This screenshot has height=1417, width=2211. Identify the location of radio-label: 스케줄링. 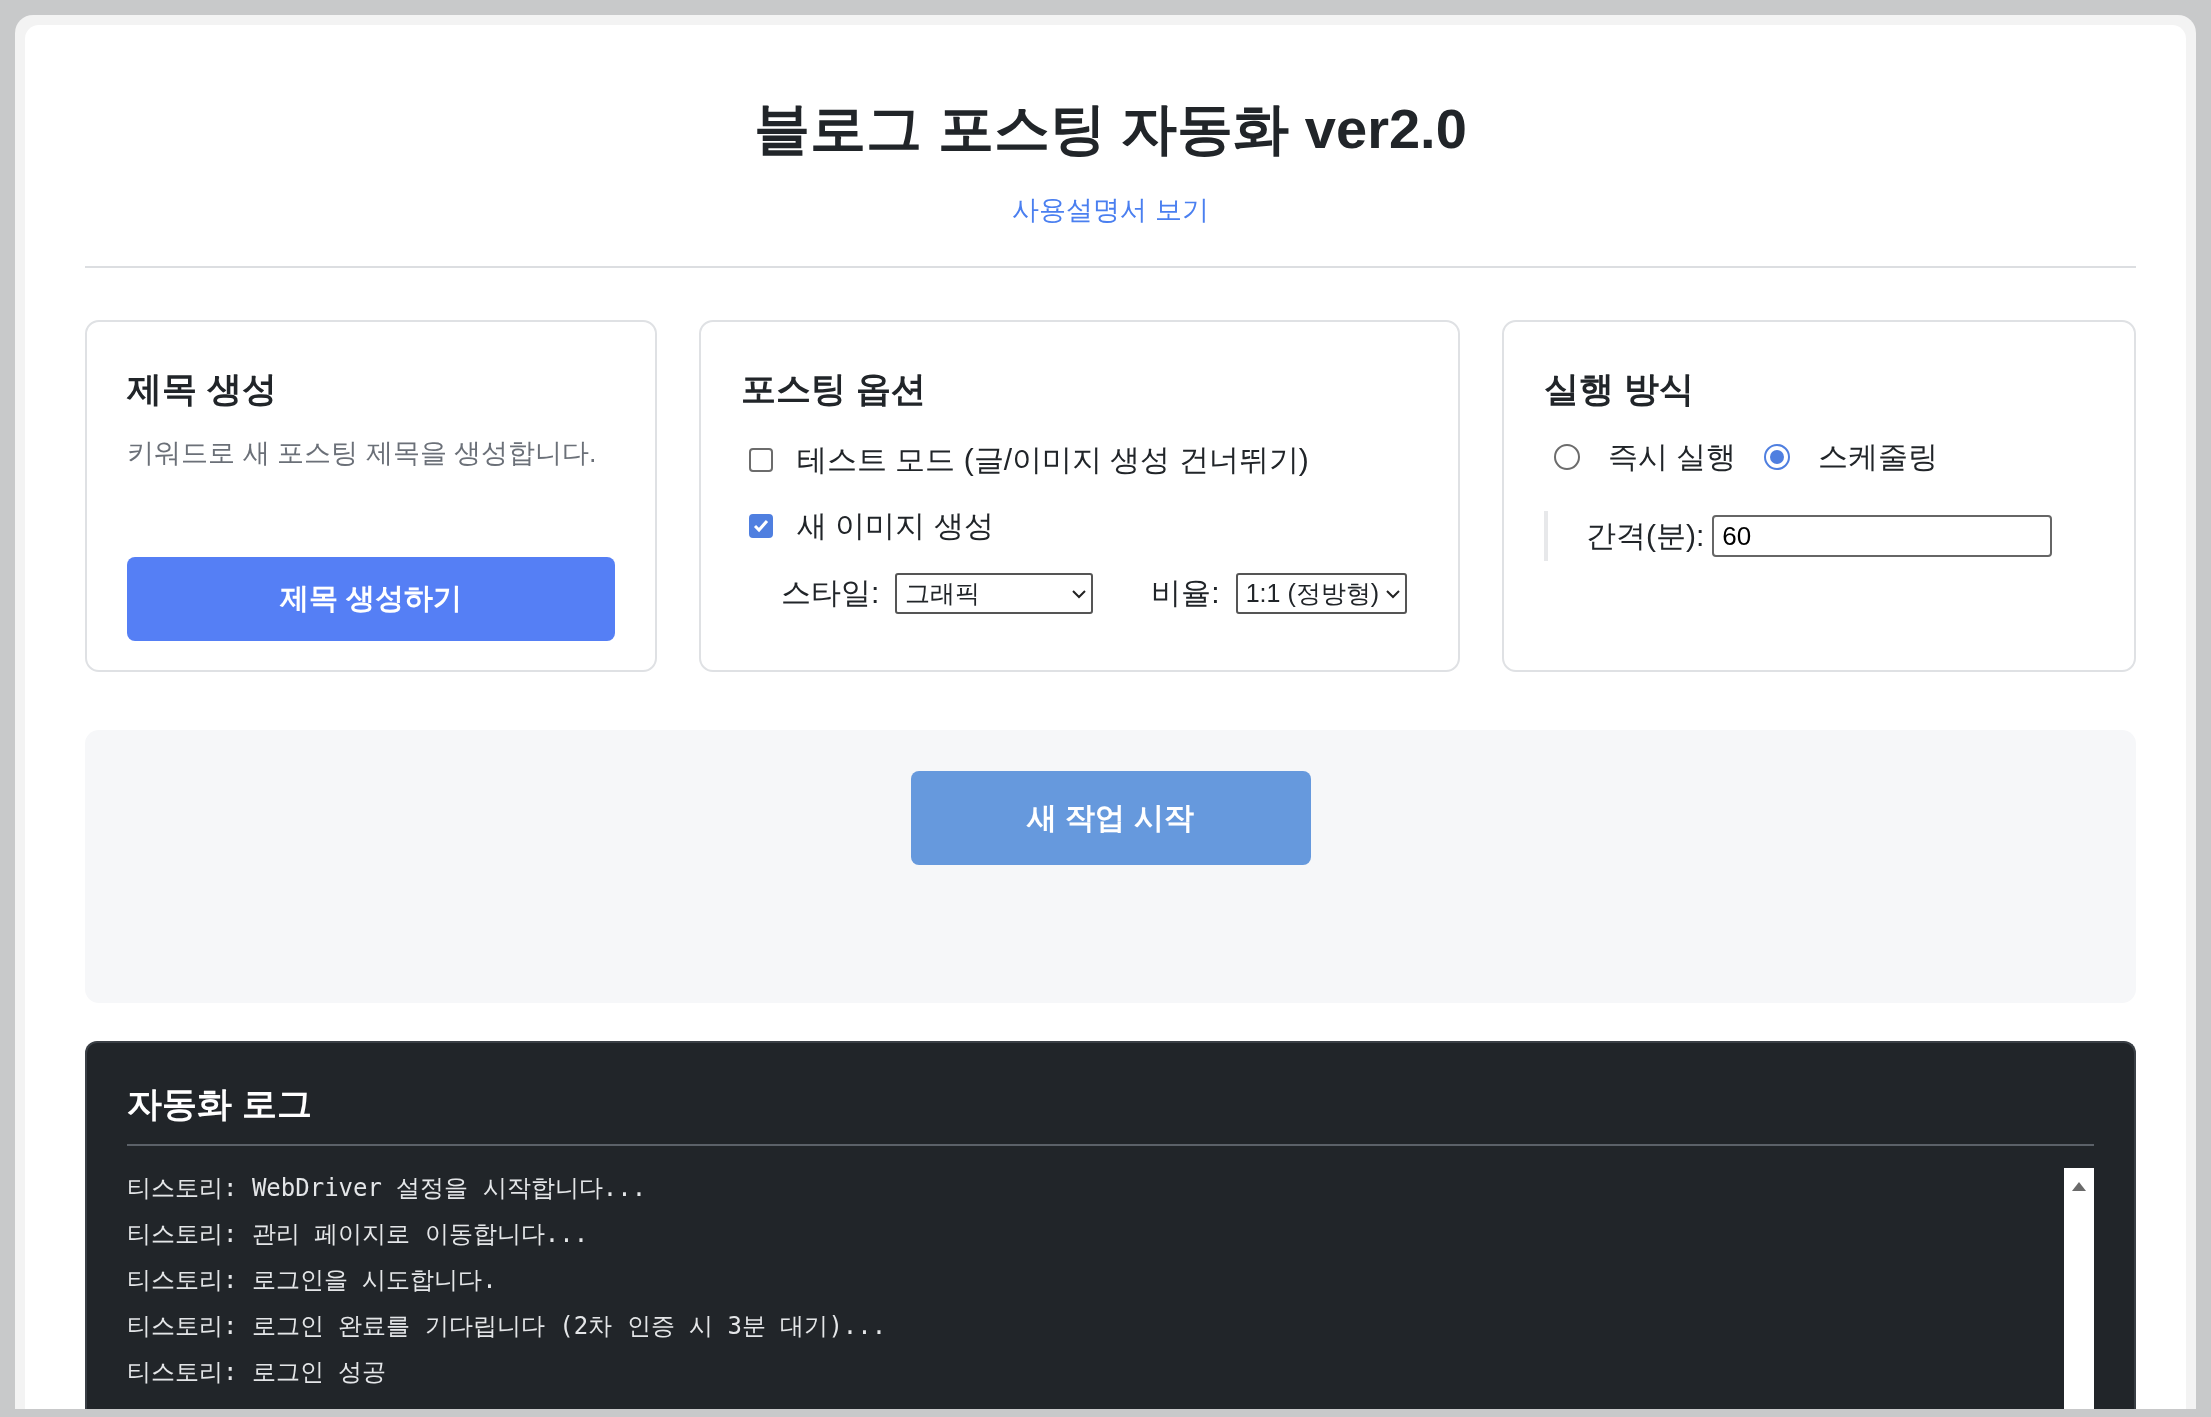
(1878, 456).